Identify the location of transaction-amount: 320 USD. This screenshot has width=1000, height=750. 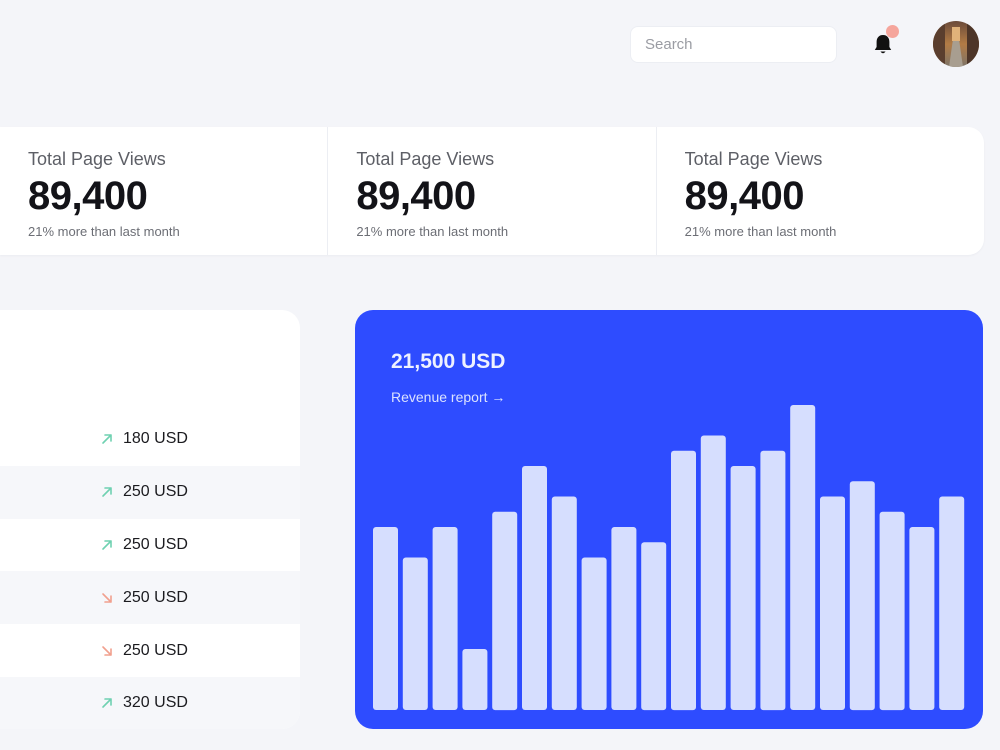
(155, 703).